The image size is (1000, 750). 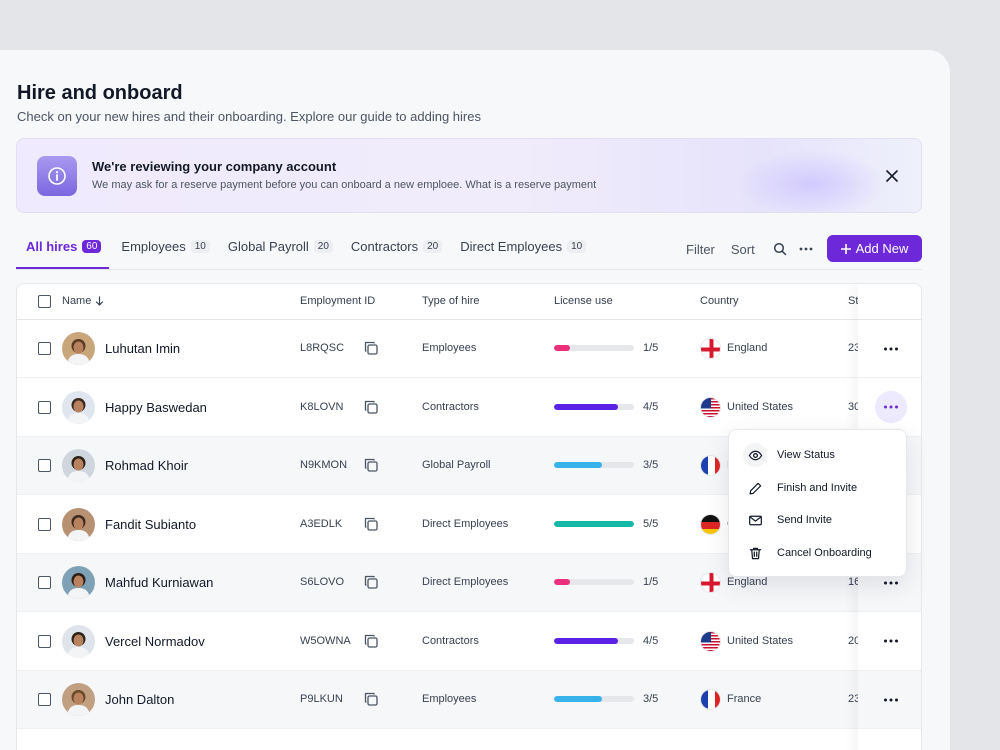 I want to click on employee-name: Fandit Subianto, so click(x=151, y=524).